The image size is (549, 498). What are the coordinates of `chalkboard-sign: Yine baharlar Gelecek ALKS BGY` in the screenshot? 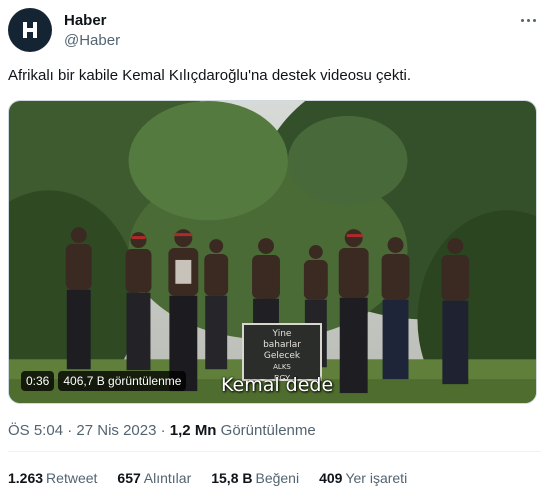 It's located at (282, 353).